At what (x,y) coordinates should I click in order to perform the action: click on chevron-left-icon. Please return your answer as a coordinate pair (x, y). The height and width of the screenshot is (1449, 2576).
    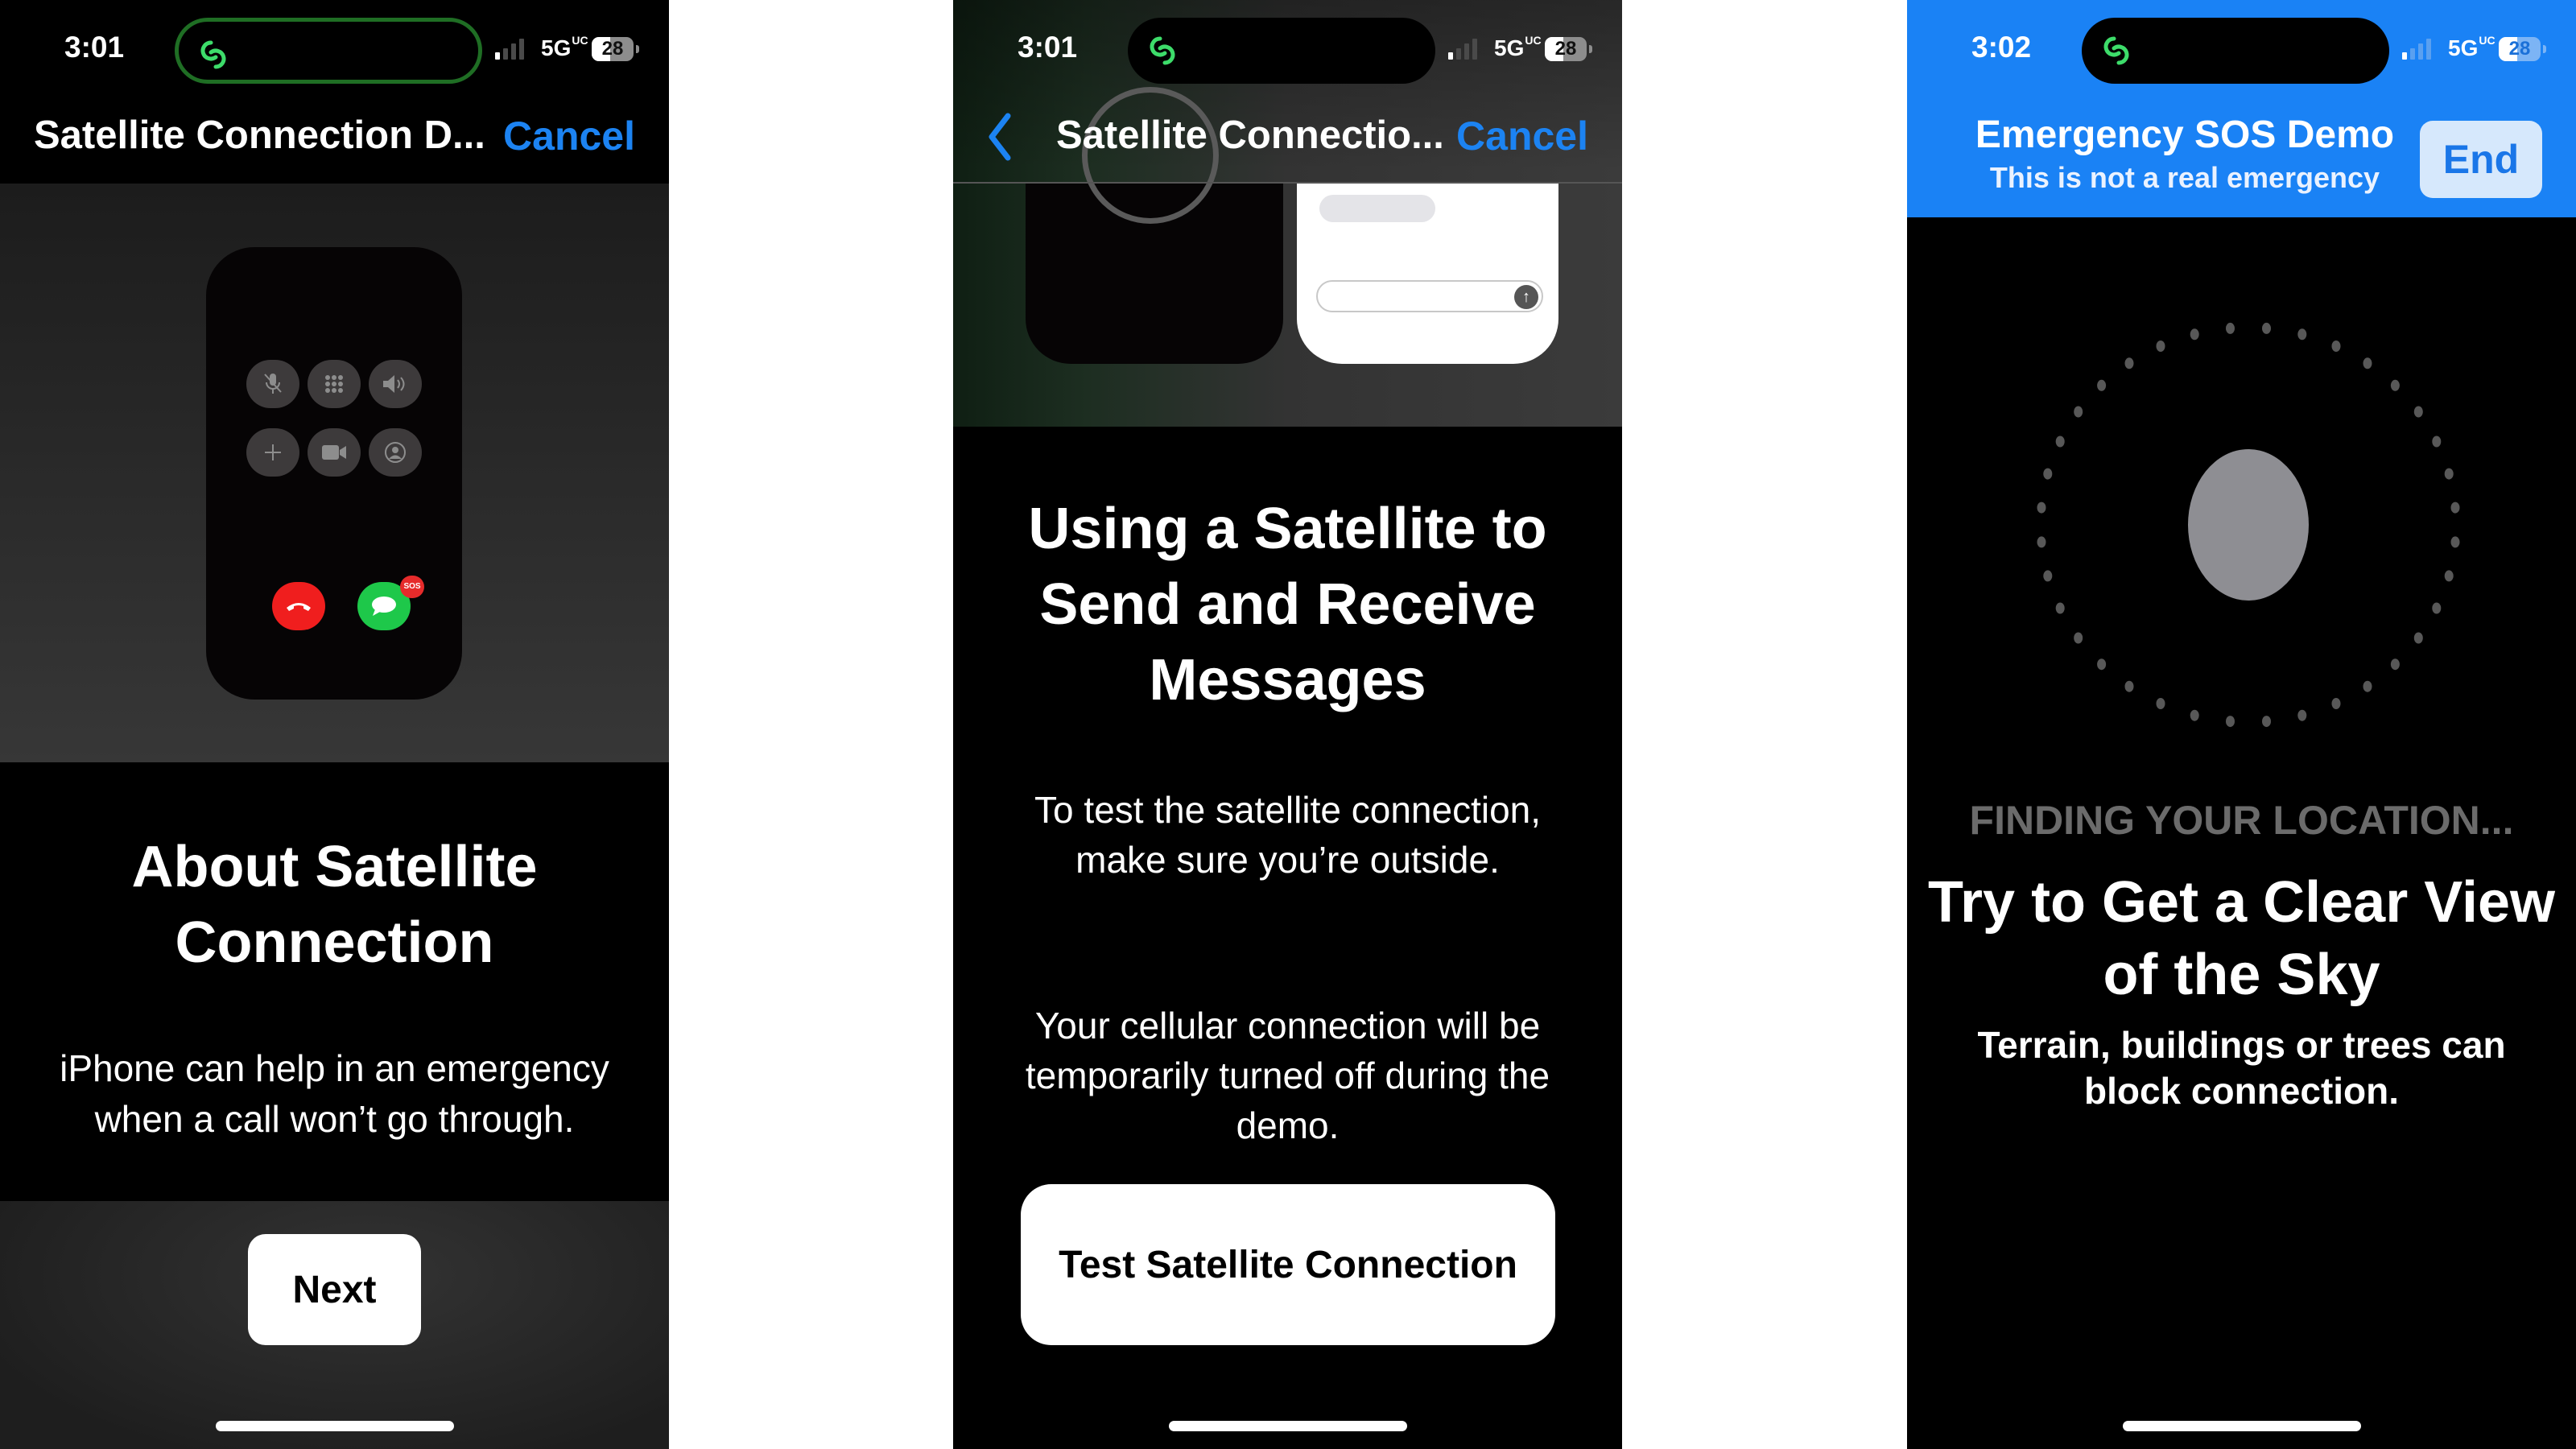
    Looking at the image, I should click on (1000, 137).